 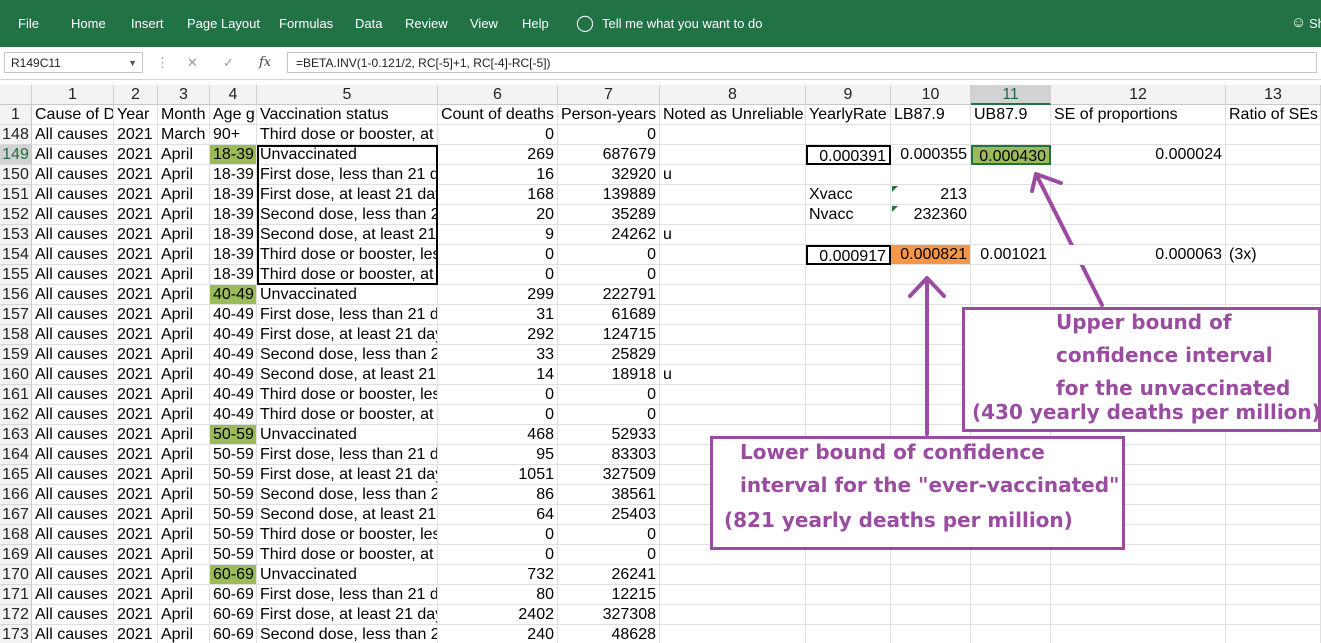 I want to click on header-cell-6: Count of deaths, so click(x=498, y=115).